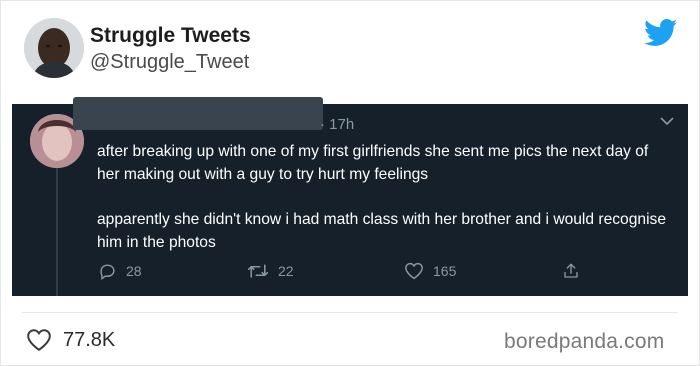  Describe the element at coordinates (445, 271) in the screenshot. I see `like-count: 165` at that location.